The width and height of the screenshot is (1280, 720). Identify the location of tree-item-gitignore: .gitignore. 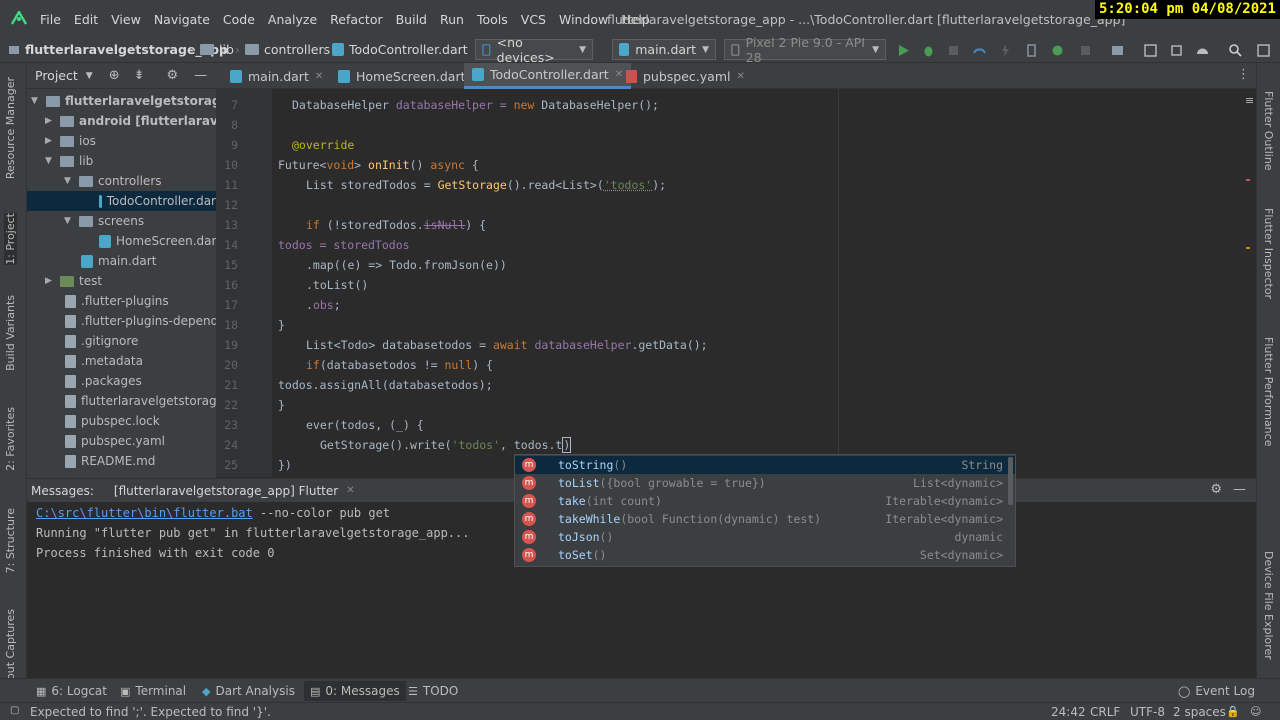
(101, 341).